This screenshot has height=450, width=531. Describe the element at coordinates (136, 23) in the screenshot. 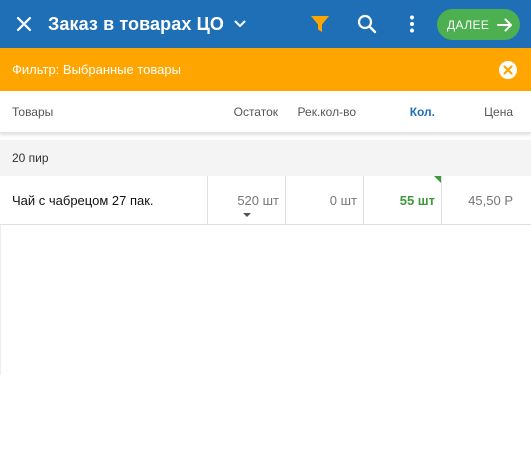

I see `page-title: Заказ в товарах ЦО` at that location.